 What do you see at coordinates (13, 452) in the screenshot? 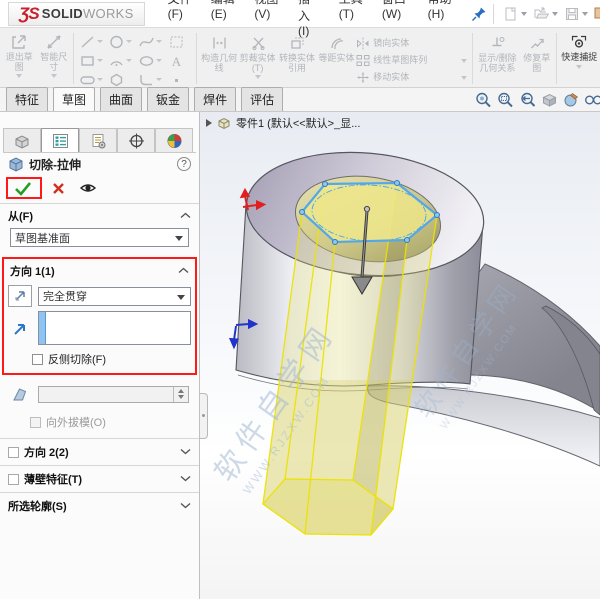
I see `direction2-checkbox` at bounding box center [13, 452].